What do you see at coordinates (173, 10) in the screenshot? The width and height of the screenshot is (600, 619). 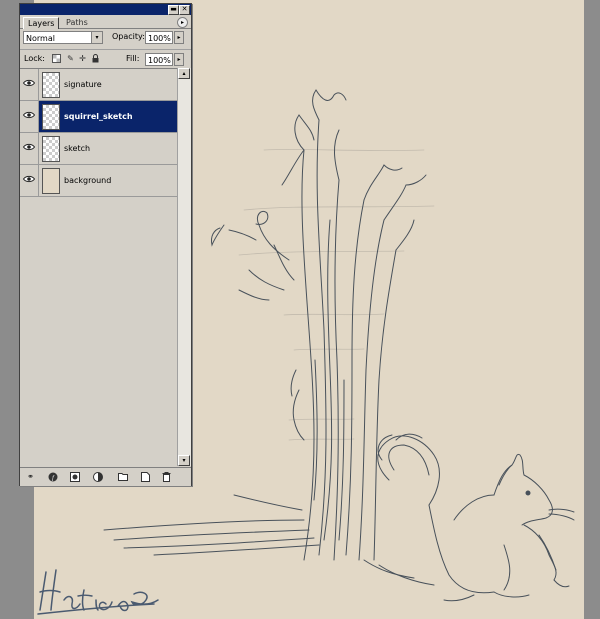 I see `minimize-button: ▬` at bounding box center [173, 10].